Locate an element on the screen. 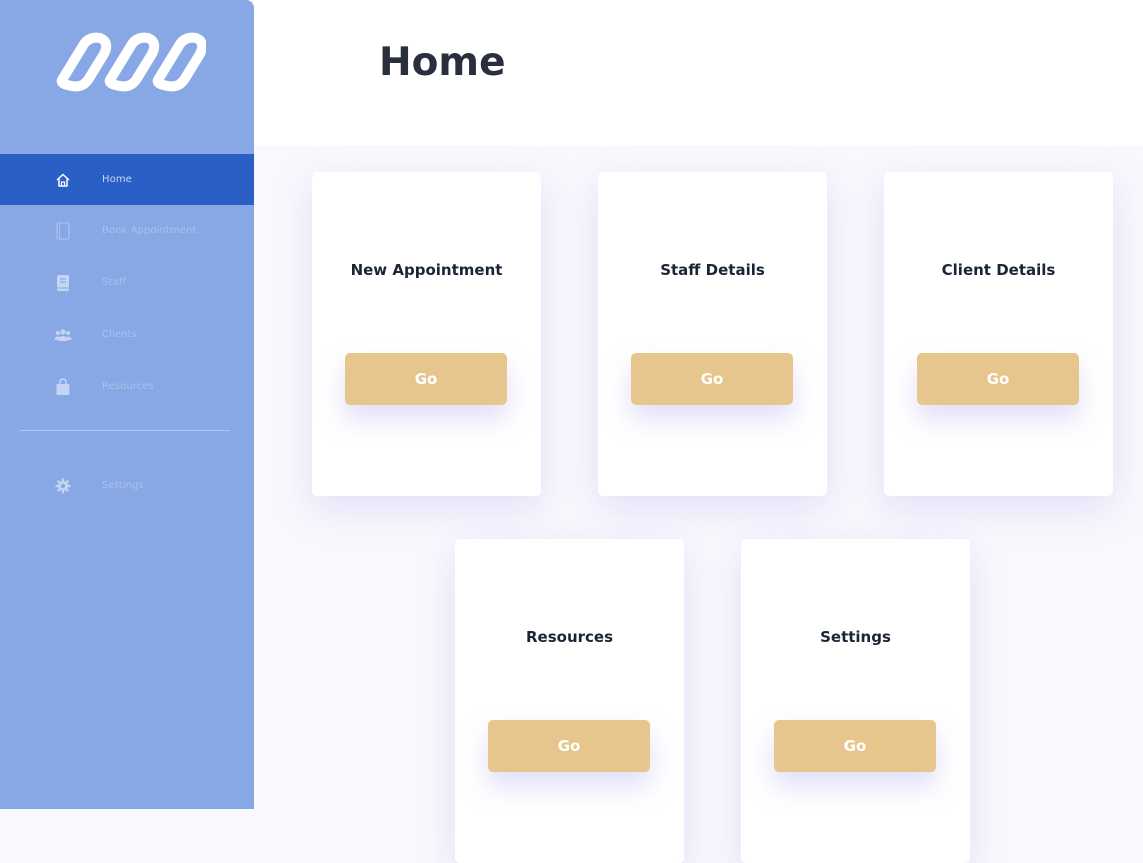 Image resolution: width=1143 pixels, height=863 pixels. card-title: New Appointment is located at coordinates (426, 270).